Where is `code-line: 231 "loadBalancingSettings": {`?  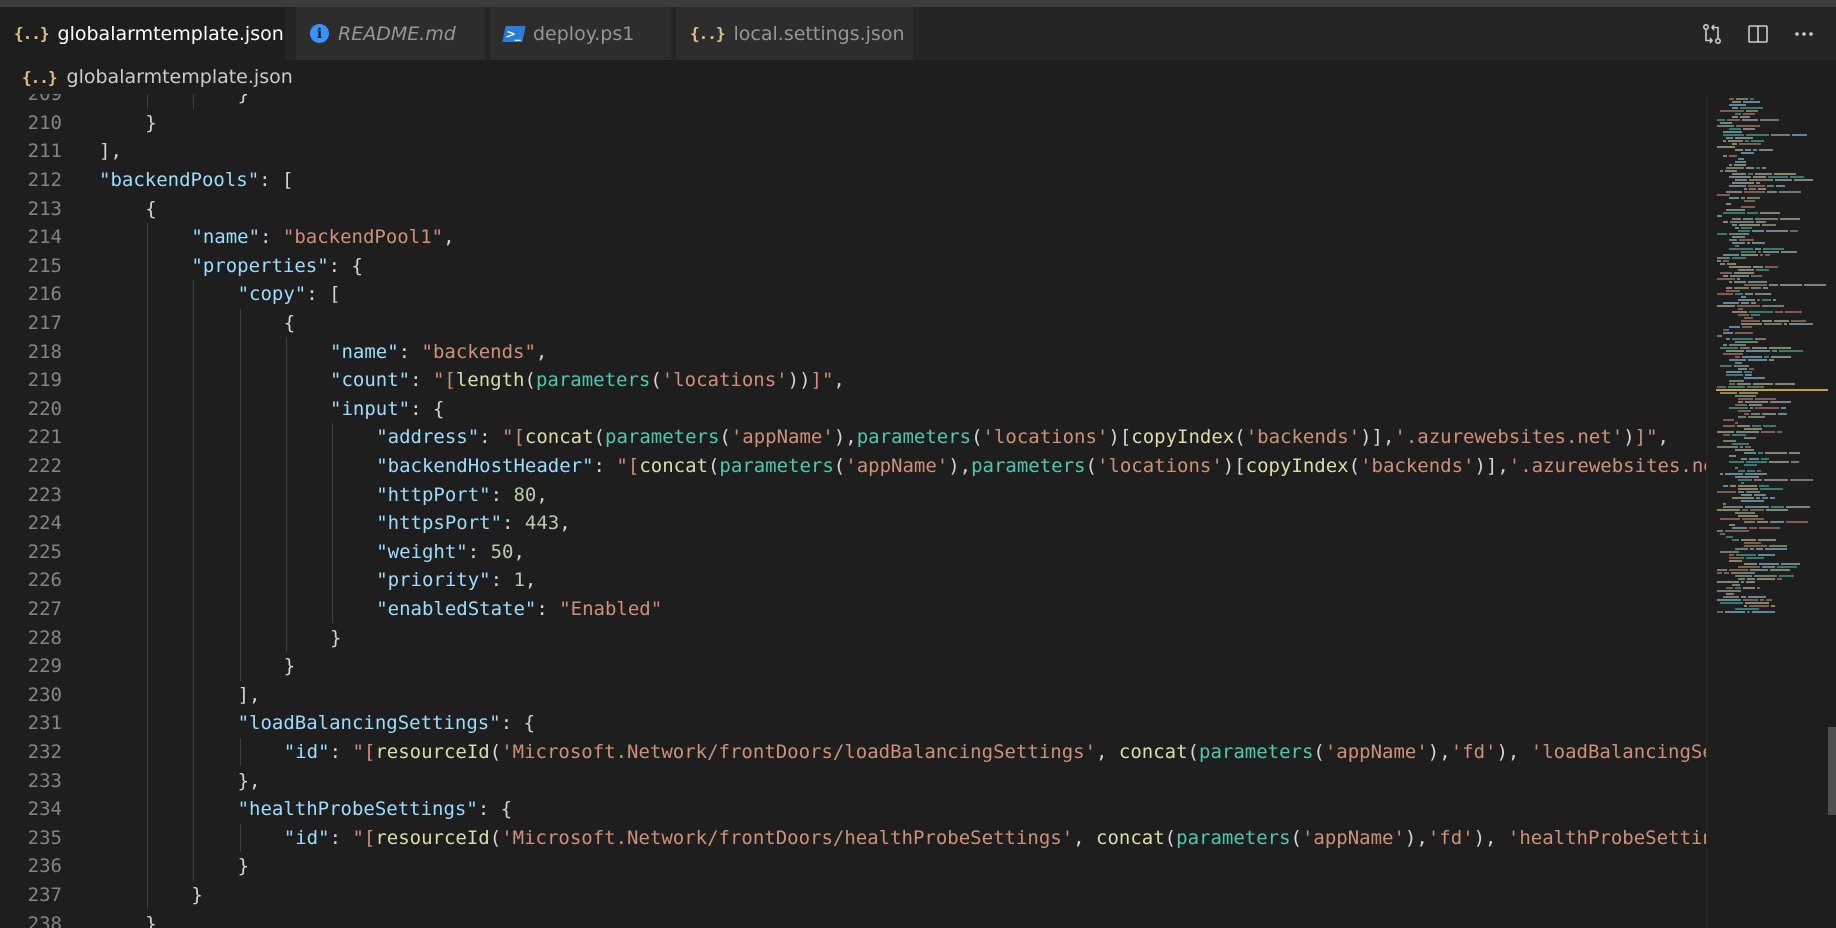
code-line: 231 "loadBalancingSettings": { is located at coordinates (853, 723).